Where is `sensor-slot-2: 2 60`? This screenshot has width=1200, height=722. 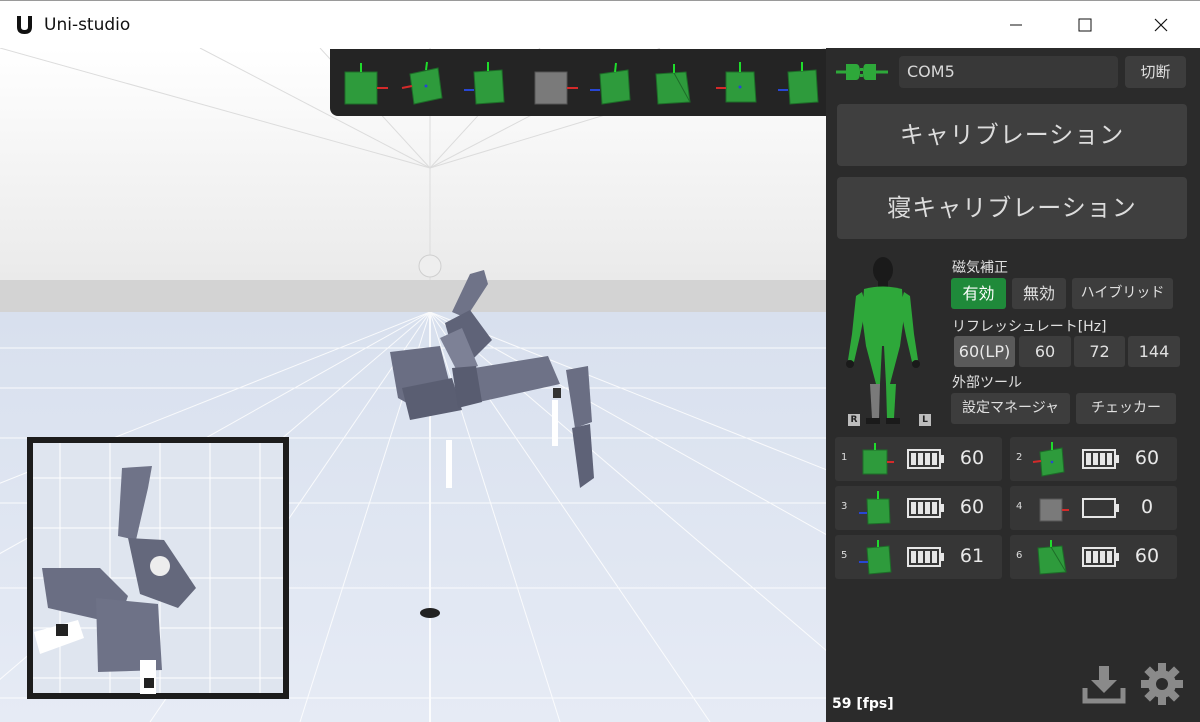 sensor-slot-2: 2 60 is located at coordinates (1093, 459).